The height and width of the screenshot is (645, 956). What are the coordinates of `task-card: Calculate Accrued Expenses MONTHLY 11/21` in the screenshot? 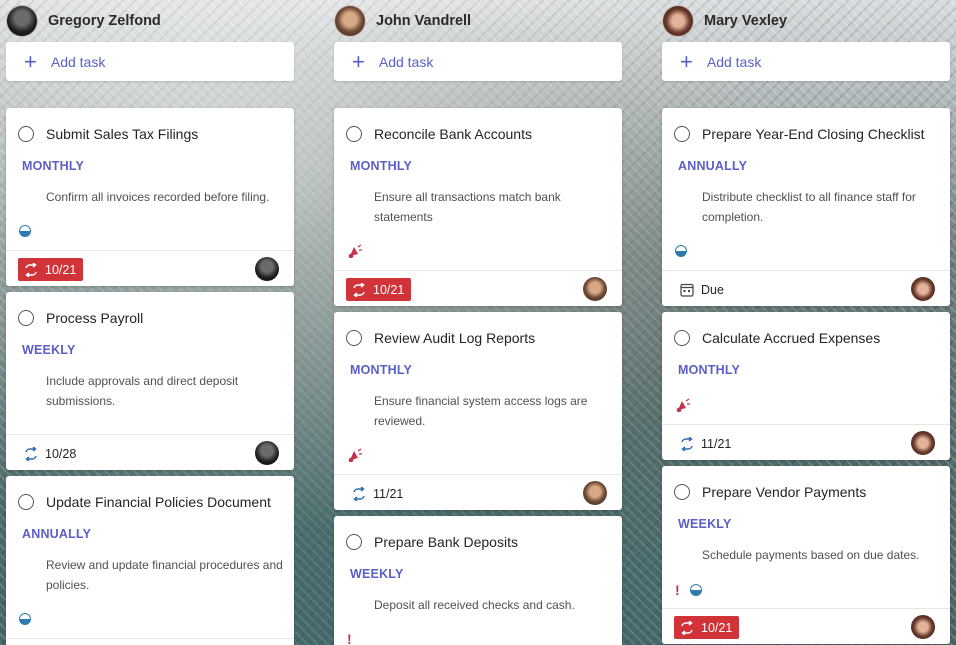 It's located at (806, 386).